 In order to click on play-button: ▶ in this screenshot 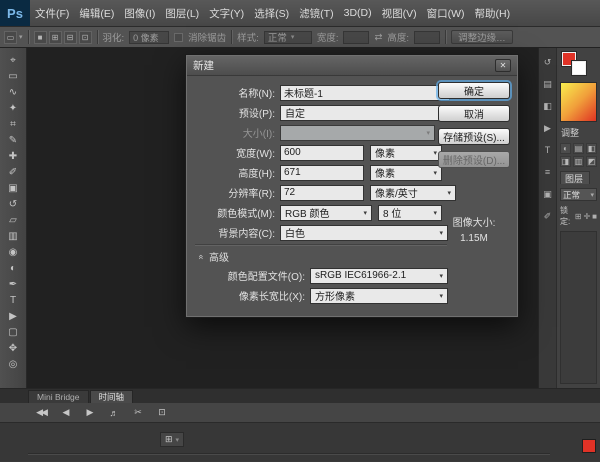, I will do `click(89, 413)`.